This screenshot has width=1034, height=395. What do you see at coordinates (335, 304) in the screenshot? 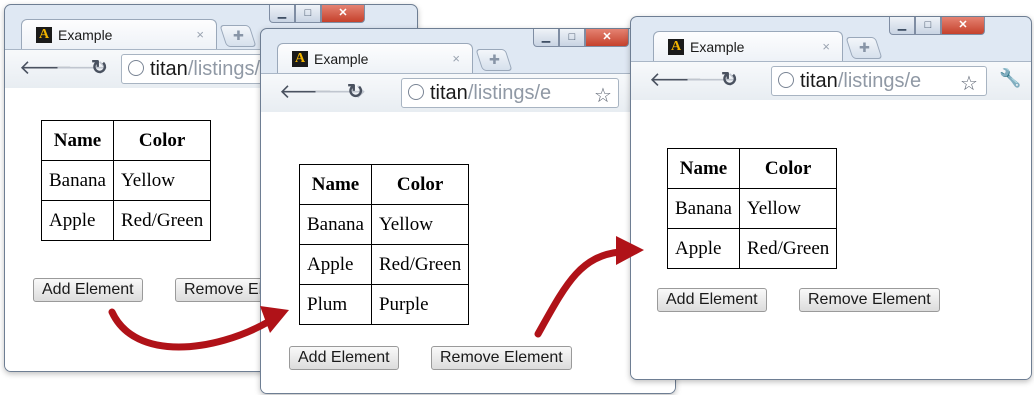
I see `table-cell: Plum` at bounding box center [335, 304].